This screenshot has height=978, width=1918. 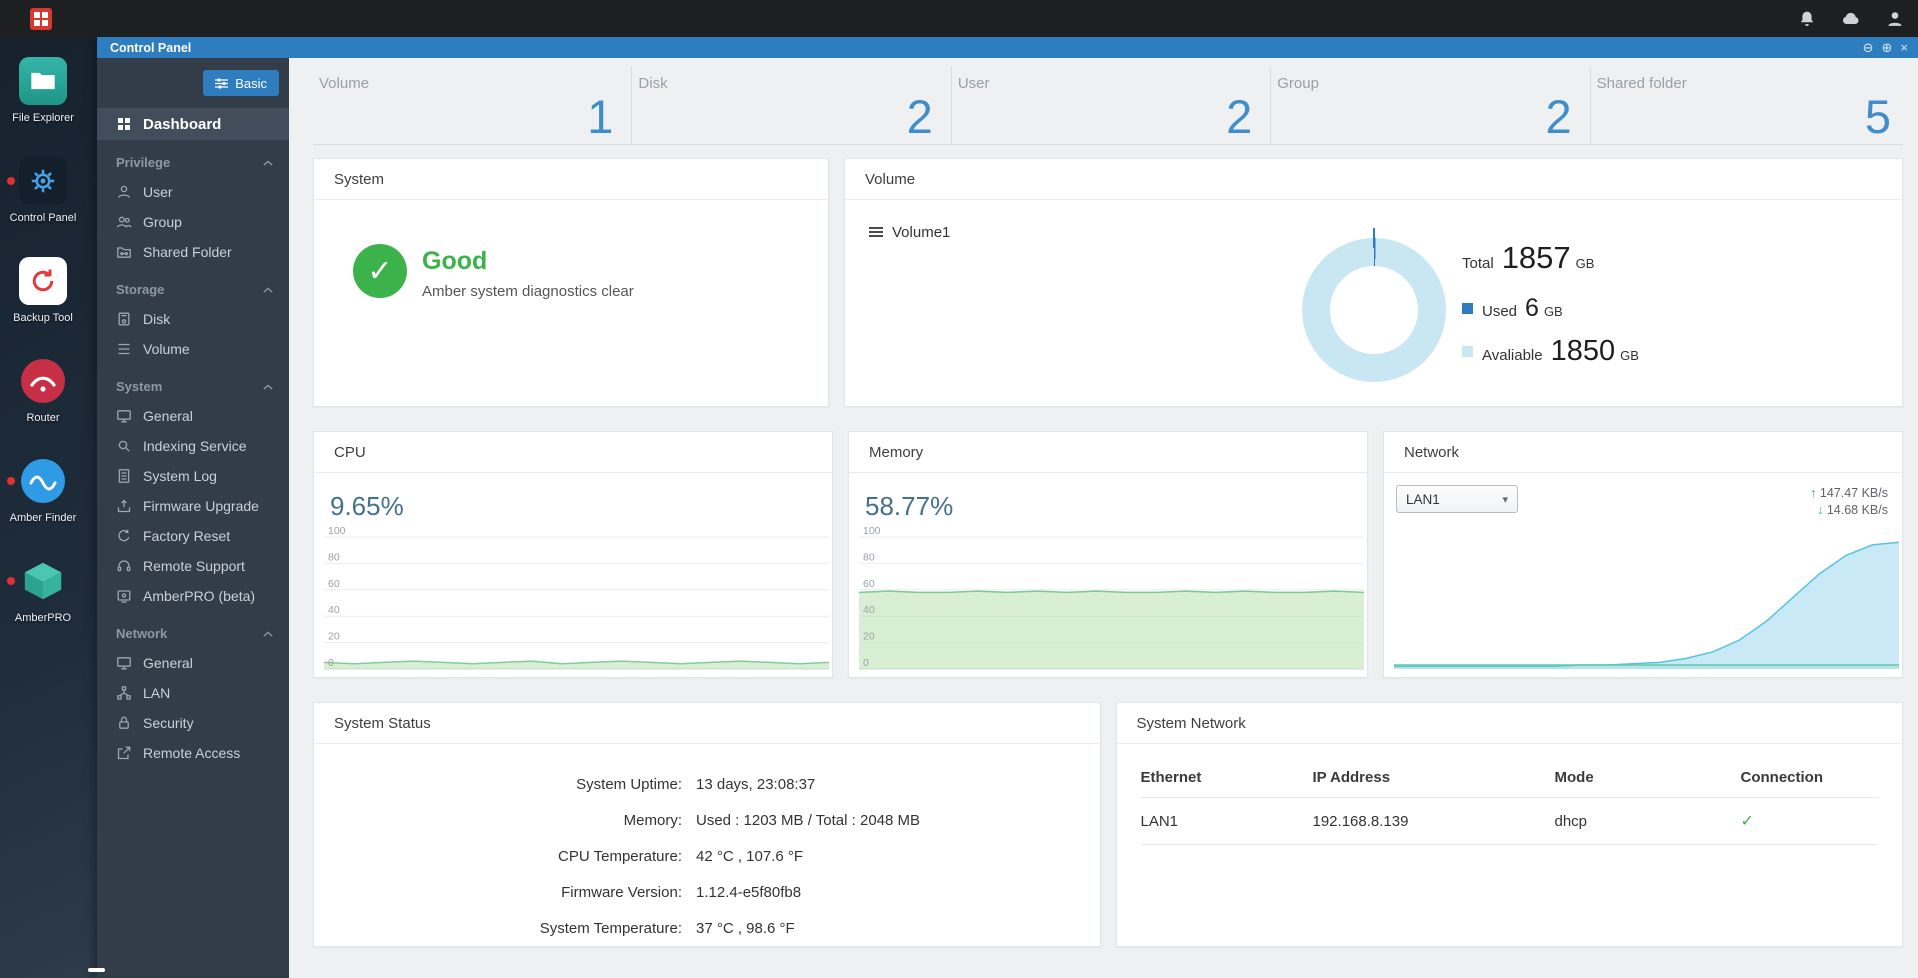 What do you see at coordinates (1108, 554) in the screenshot?
I see `memory-card: Memory 58.77% 100 80 60 40 20 0` at bounding box center [1108, 554].